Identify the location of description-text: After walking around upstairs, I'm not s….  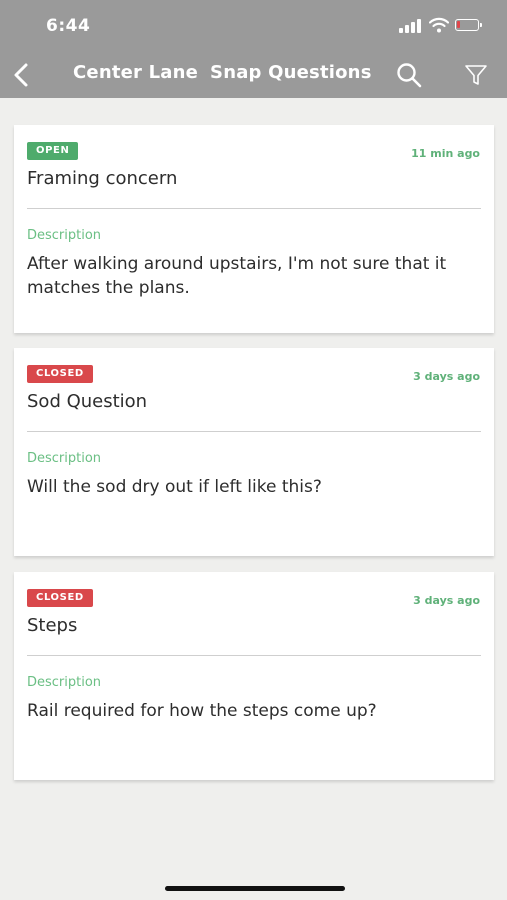
(237, 276).